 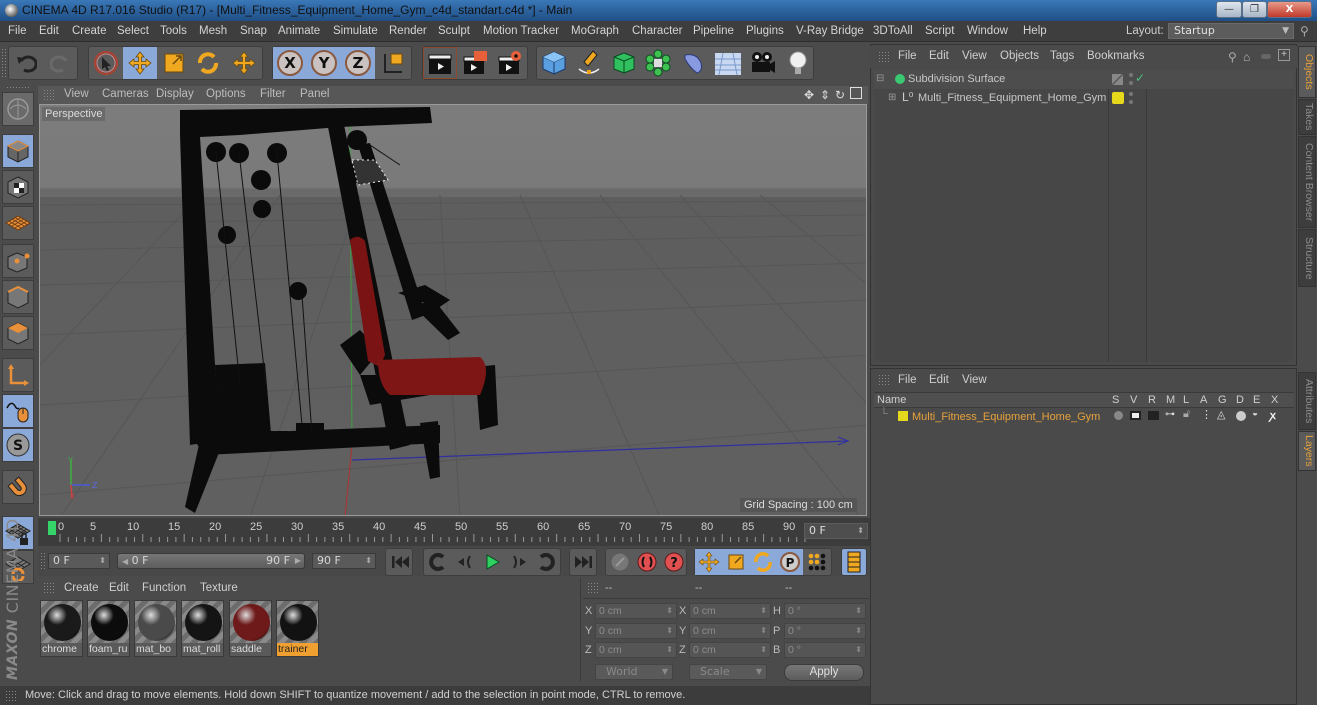 I want to click on previous-frame-button, so click(x=464, y=562).